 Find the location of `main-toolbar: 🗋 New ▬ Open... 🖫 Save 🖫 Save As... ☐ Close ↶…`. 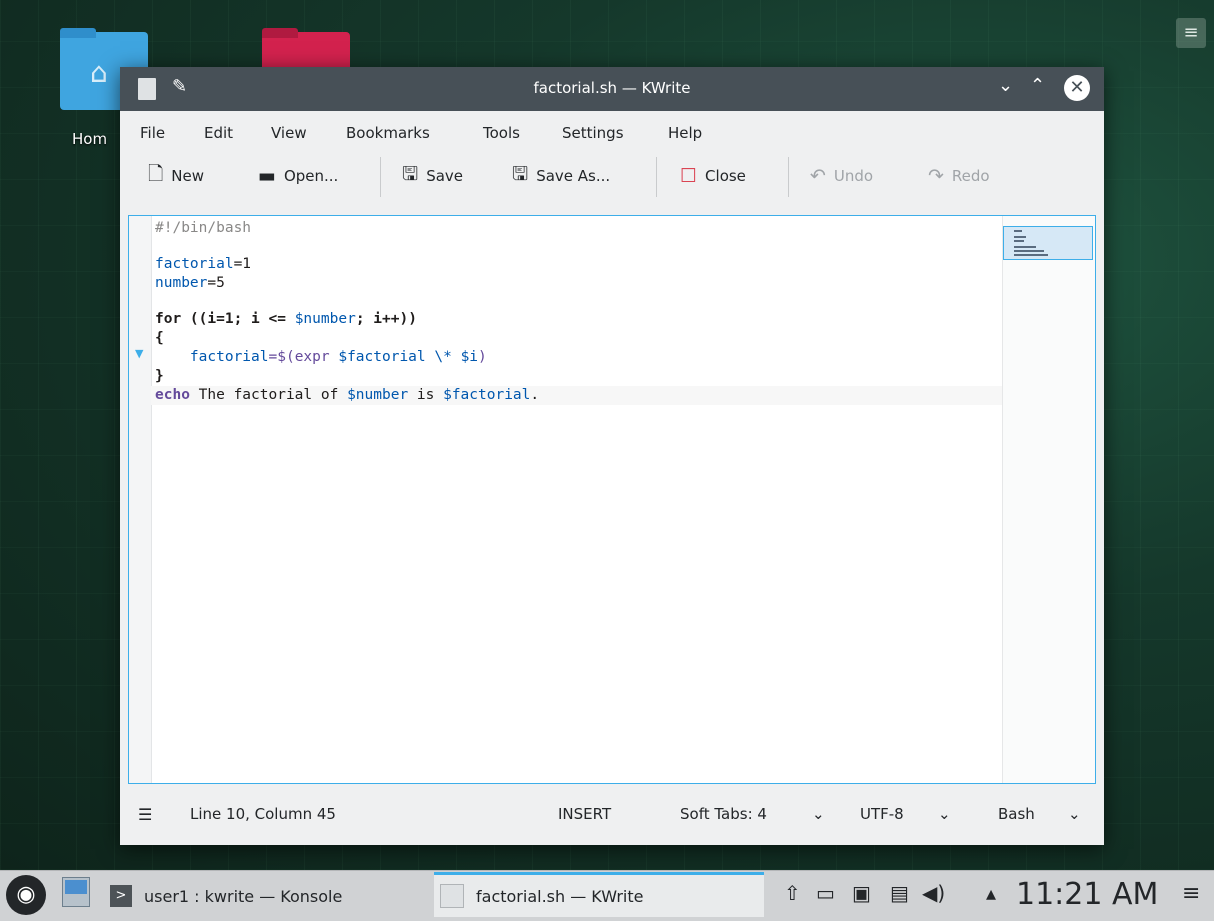

main-toolbar: 🗋 New ▬ Open... 🖫 Save 🖫 Save As... ☐ Close ↶… is located at coordinates (612, 177).